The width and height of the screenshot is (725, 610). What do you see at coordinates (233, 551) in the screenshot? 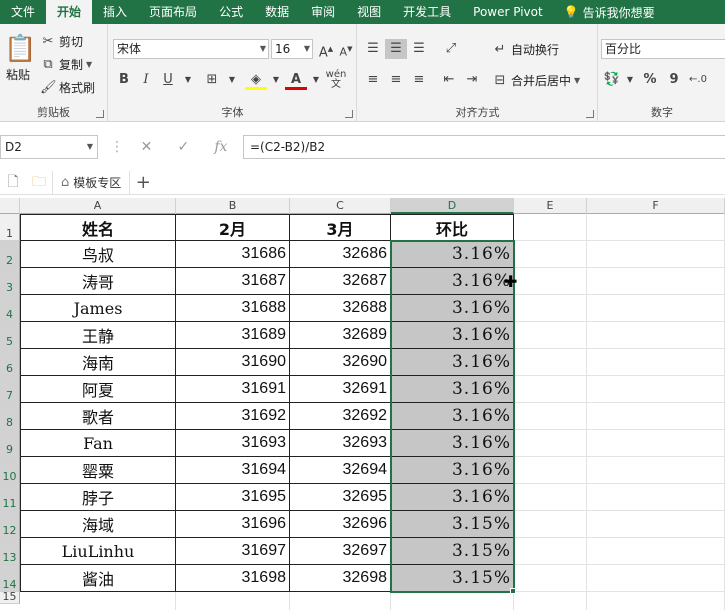
I see `feb-cell: 31697` at bounding box center [233, 551].